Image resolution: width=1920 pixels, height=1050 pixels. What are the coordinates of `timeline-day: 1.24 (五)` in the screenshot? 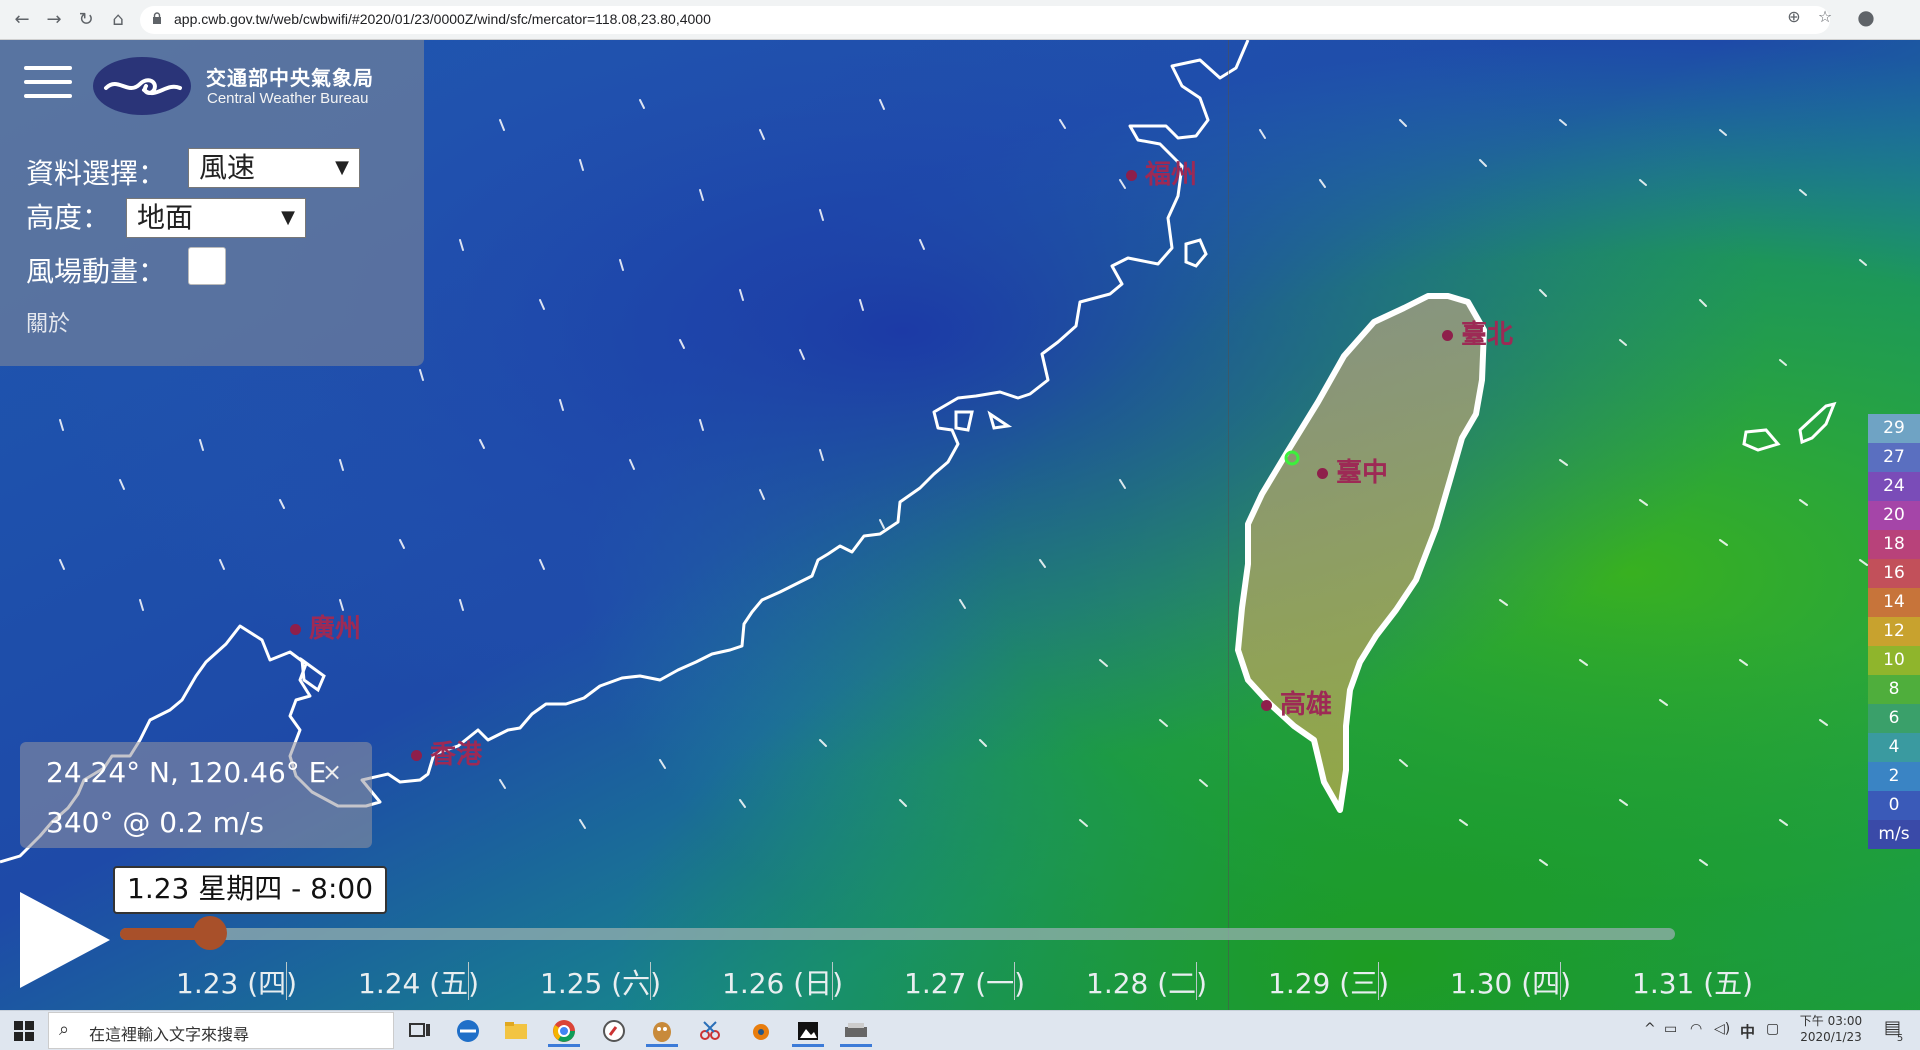 It's located at (418, 982).